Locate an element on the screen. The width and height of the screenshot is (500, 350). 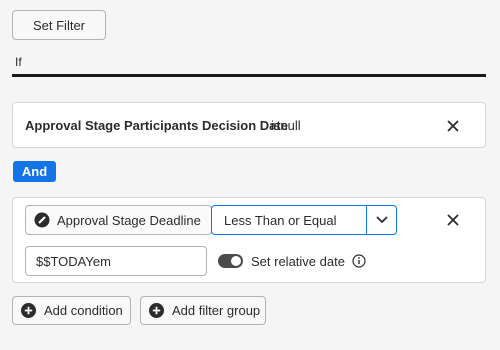
set-filter-label: Set Filter is located at coordinates (58, 25).